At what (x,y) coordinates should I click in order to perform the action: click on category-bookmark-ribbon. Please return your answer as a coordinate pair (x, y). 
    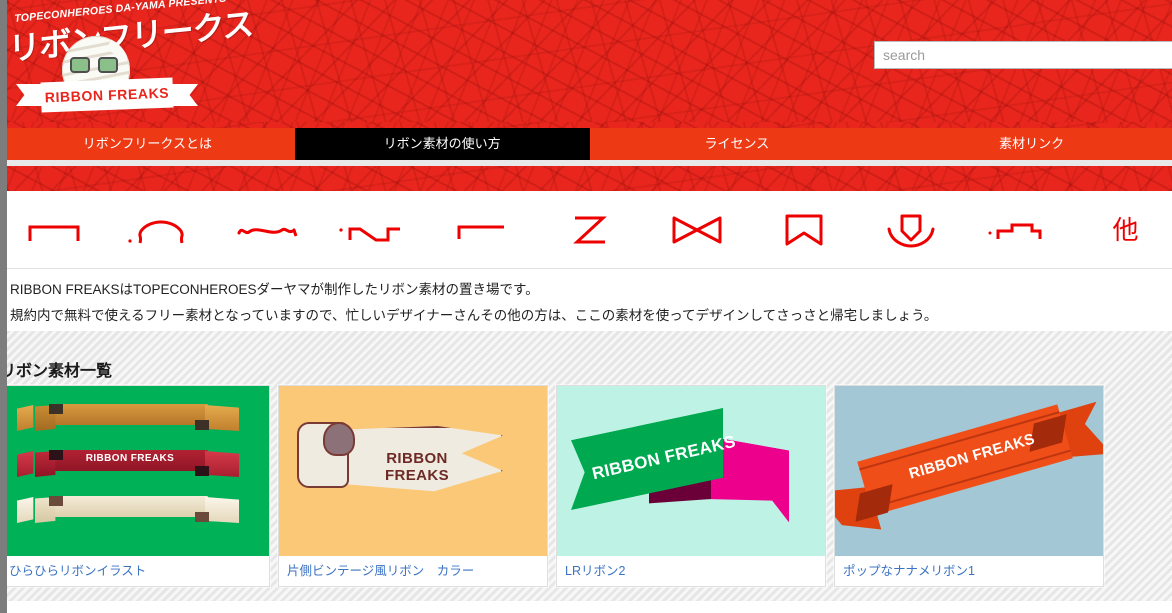
    Looking at the image, I should click on (803, 229).